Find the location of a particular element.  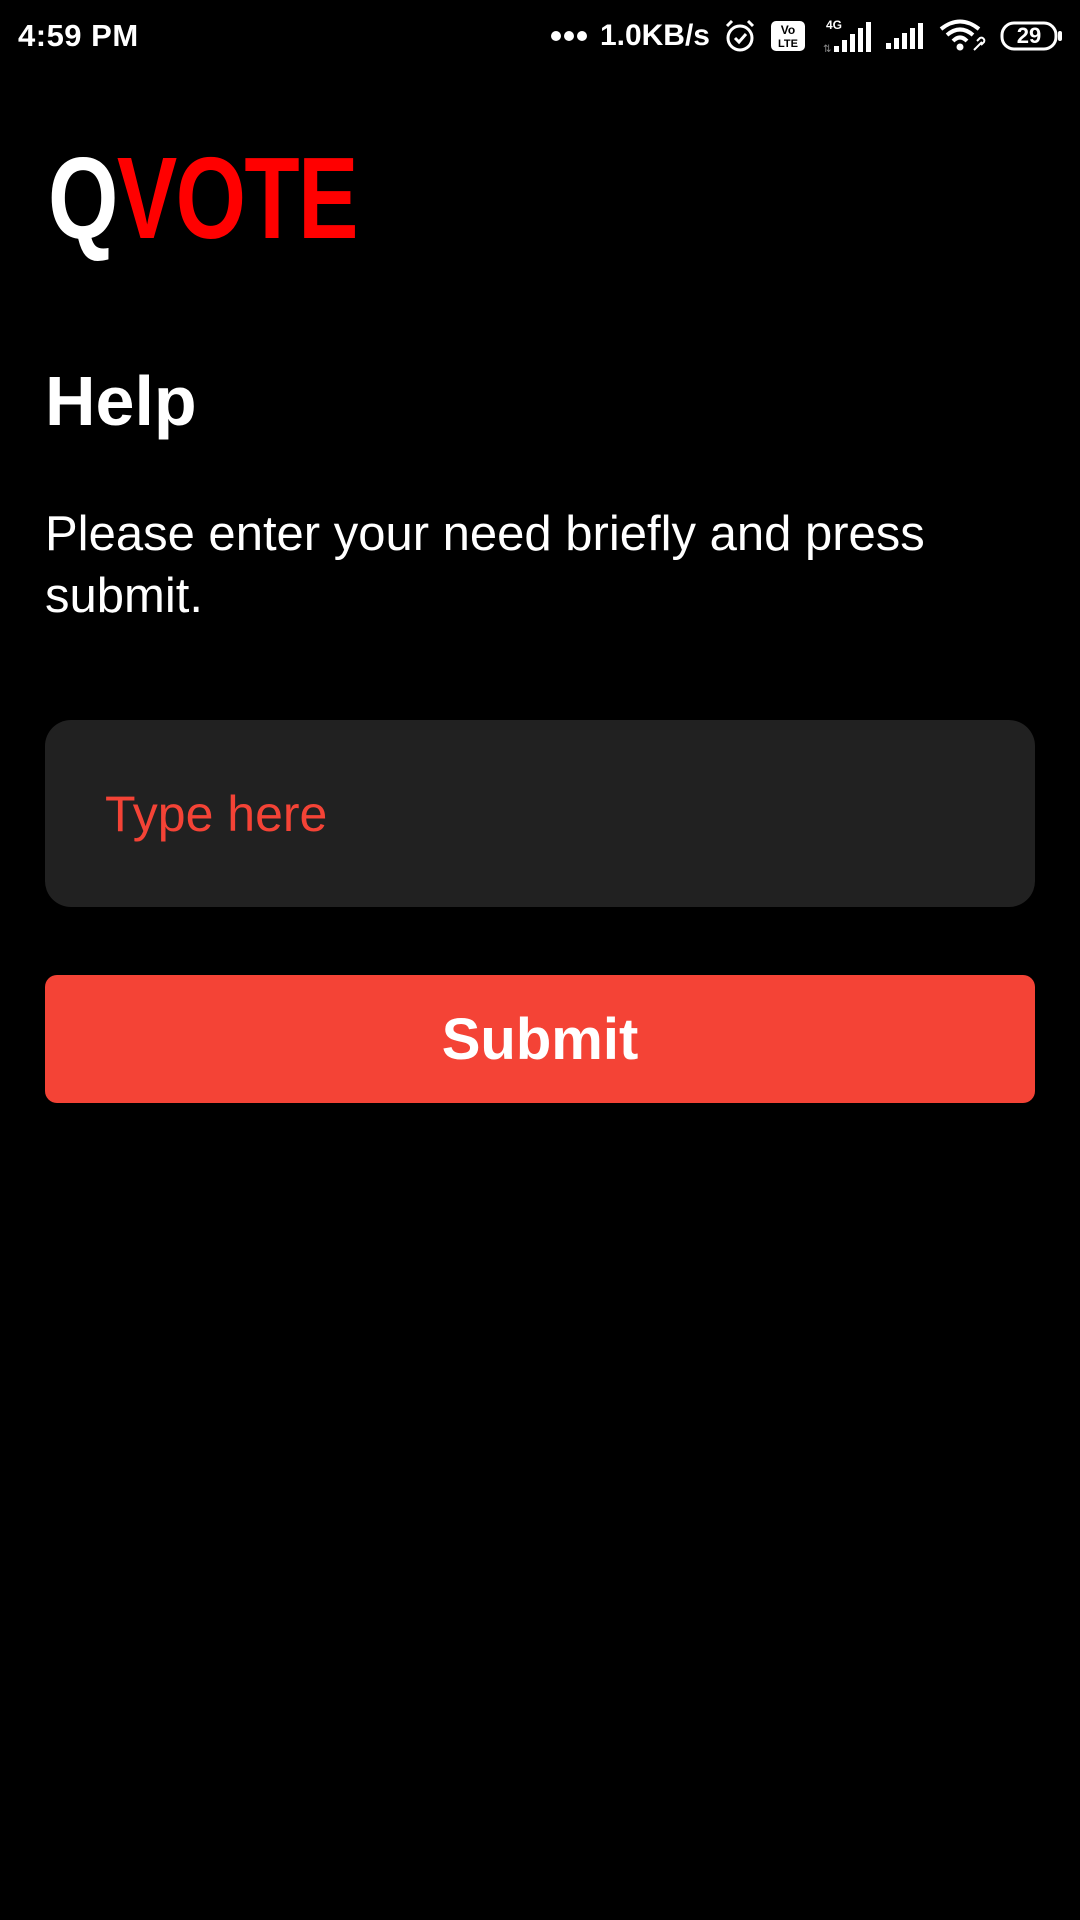

svg-text: 4G is located at coordinates (834, 25).